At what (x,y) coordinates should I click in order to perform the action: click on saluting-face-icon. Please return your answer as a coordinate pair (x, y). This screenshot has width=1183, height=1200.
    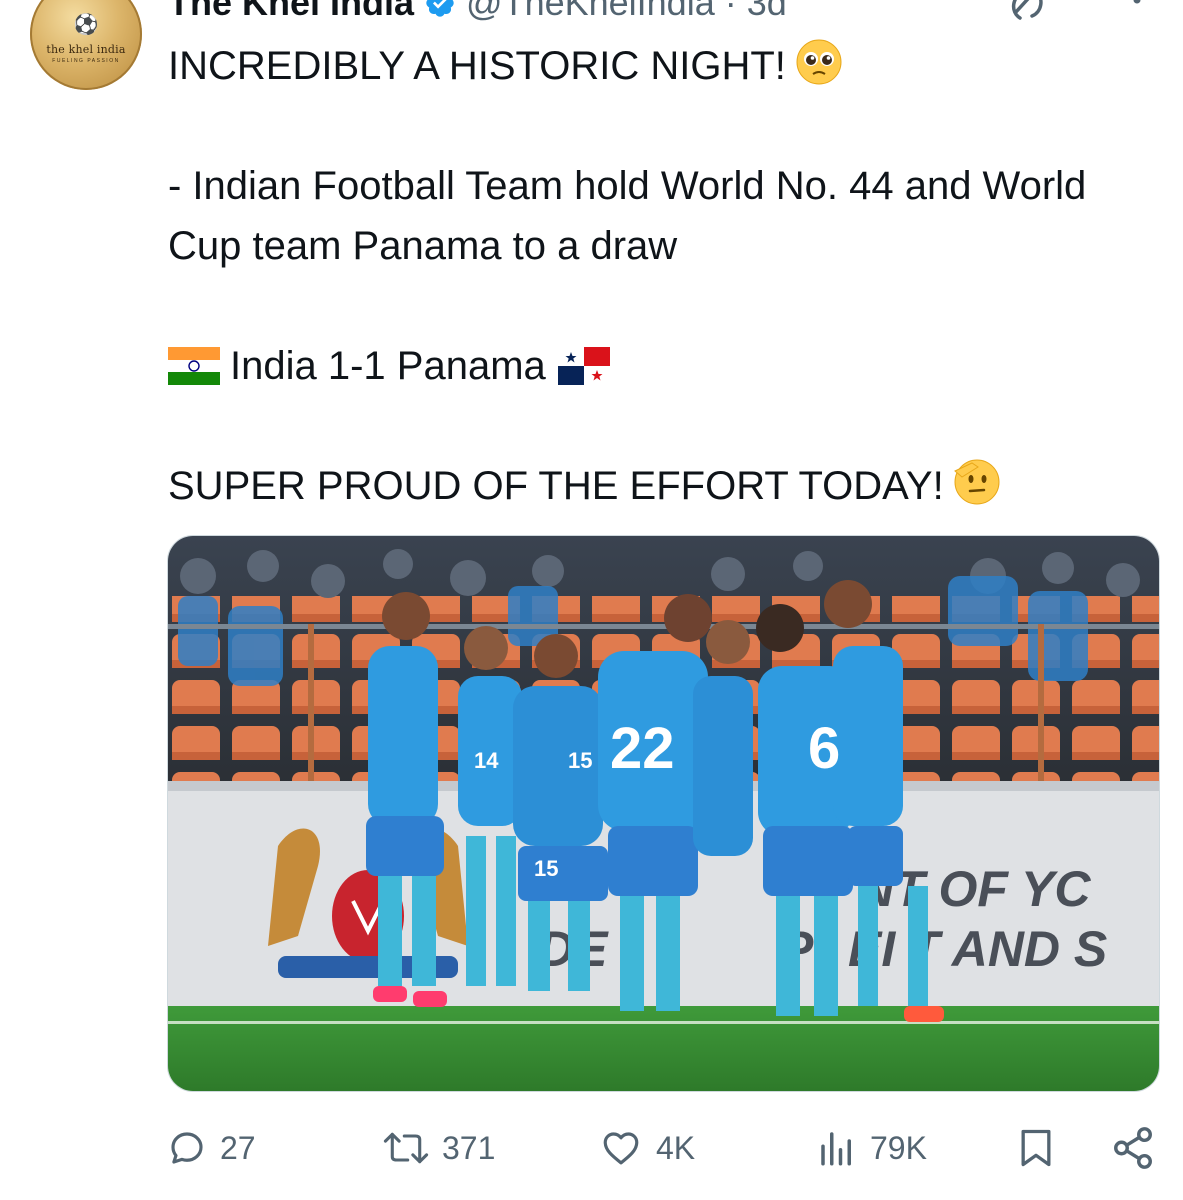
    Looking at the image, I should click on (976, 482).